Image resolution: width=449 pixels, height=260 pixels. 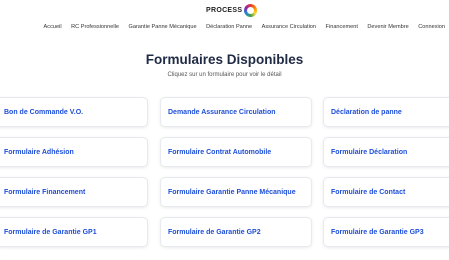 I want to click on form-card-contact: Formulaire de Contact, so click(x=386, y=192).